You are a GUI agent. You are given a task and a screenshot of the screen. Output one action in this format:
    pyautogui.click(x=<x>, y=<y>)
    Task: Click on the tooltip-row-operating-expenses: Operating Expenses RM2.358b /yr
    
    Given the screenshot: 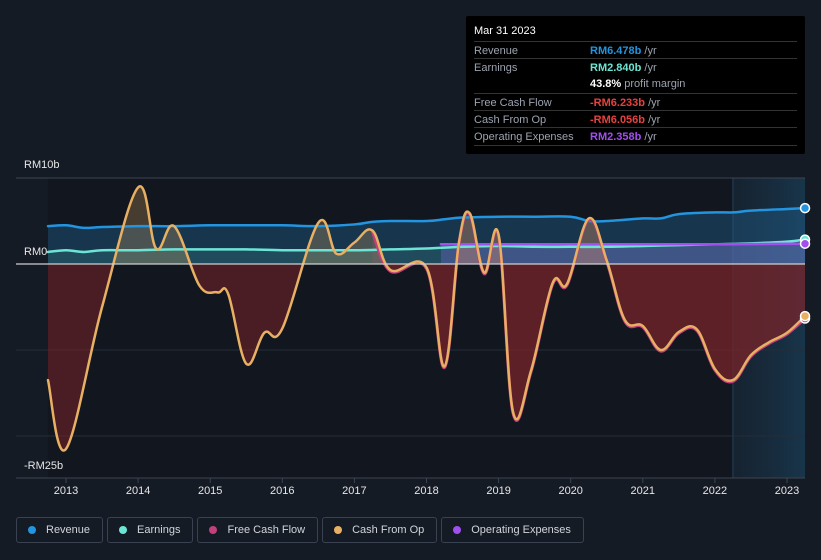 What is the action you would take?
    pyautogui.click(x=635, y=136)
    